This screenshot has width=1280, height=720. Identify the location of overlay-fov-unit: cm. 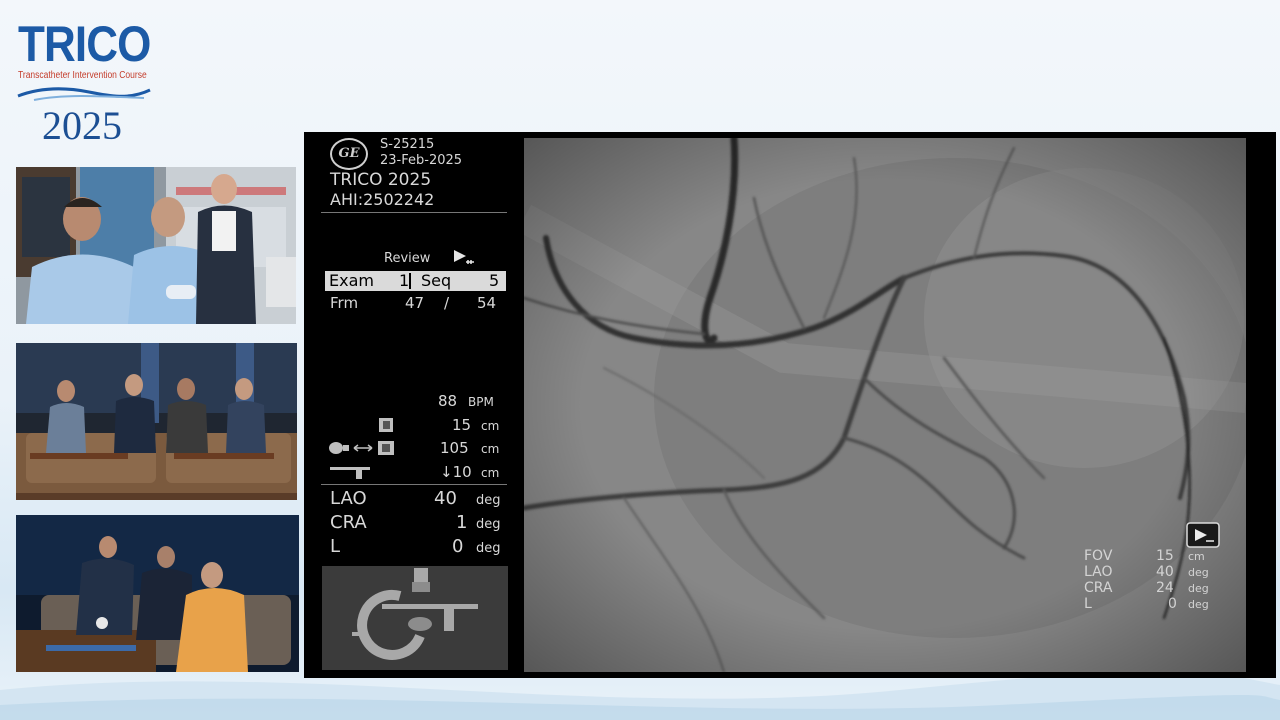
(1196, 556).